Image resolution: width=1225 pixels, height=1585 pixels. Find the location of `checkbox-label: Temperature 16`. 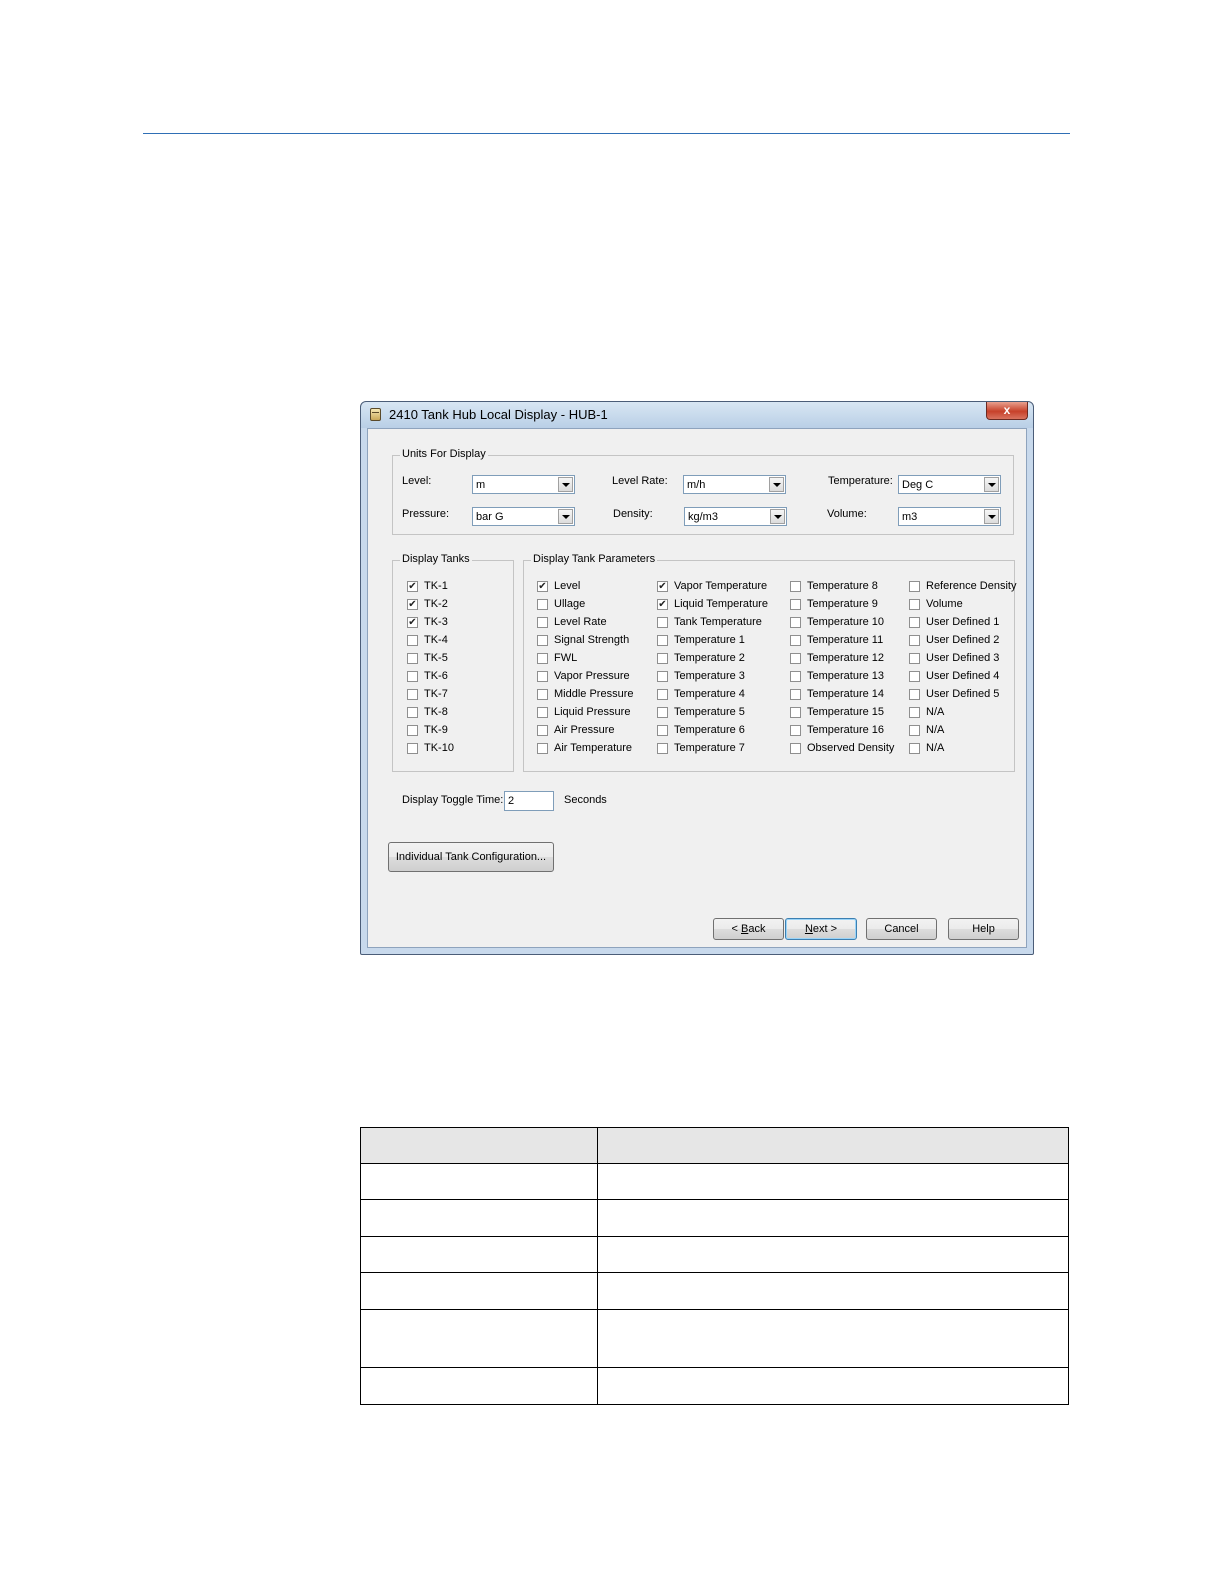

checkbox-label: Temperature 16 is located at coordinates (846, 730).